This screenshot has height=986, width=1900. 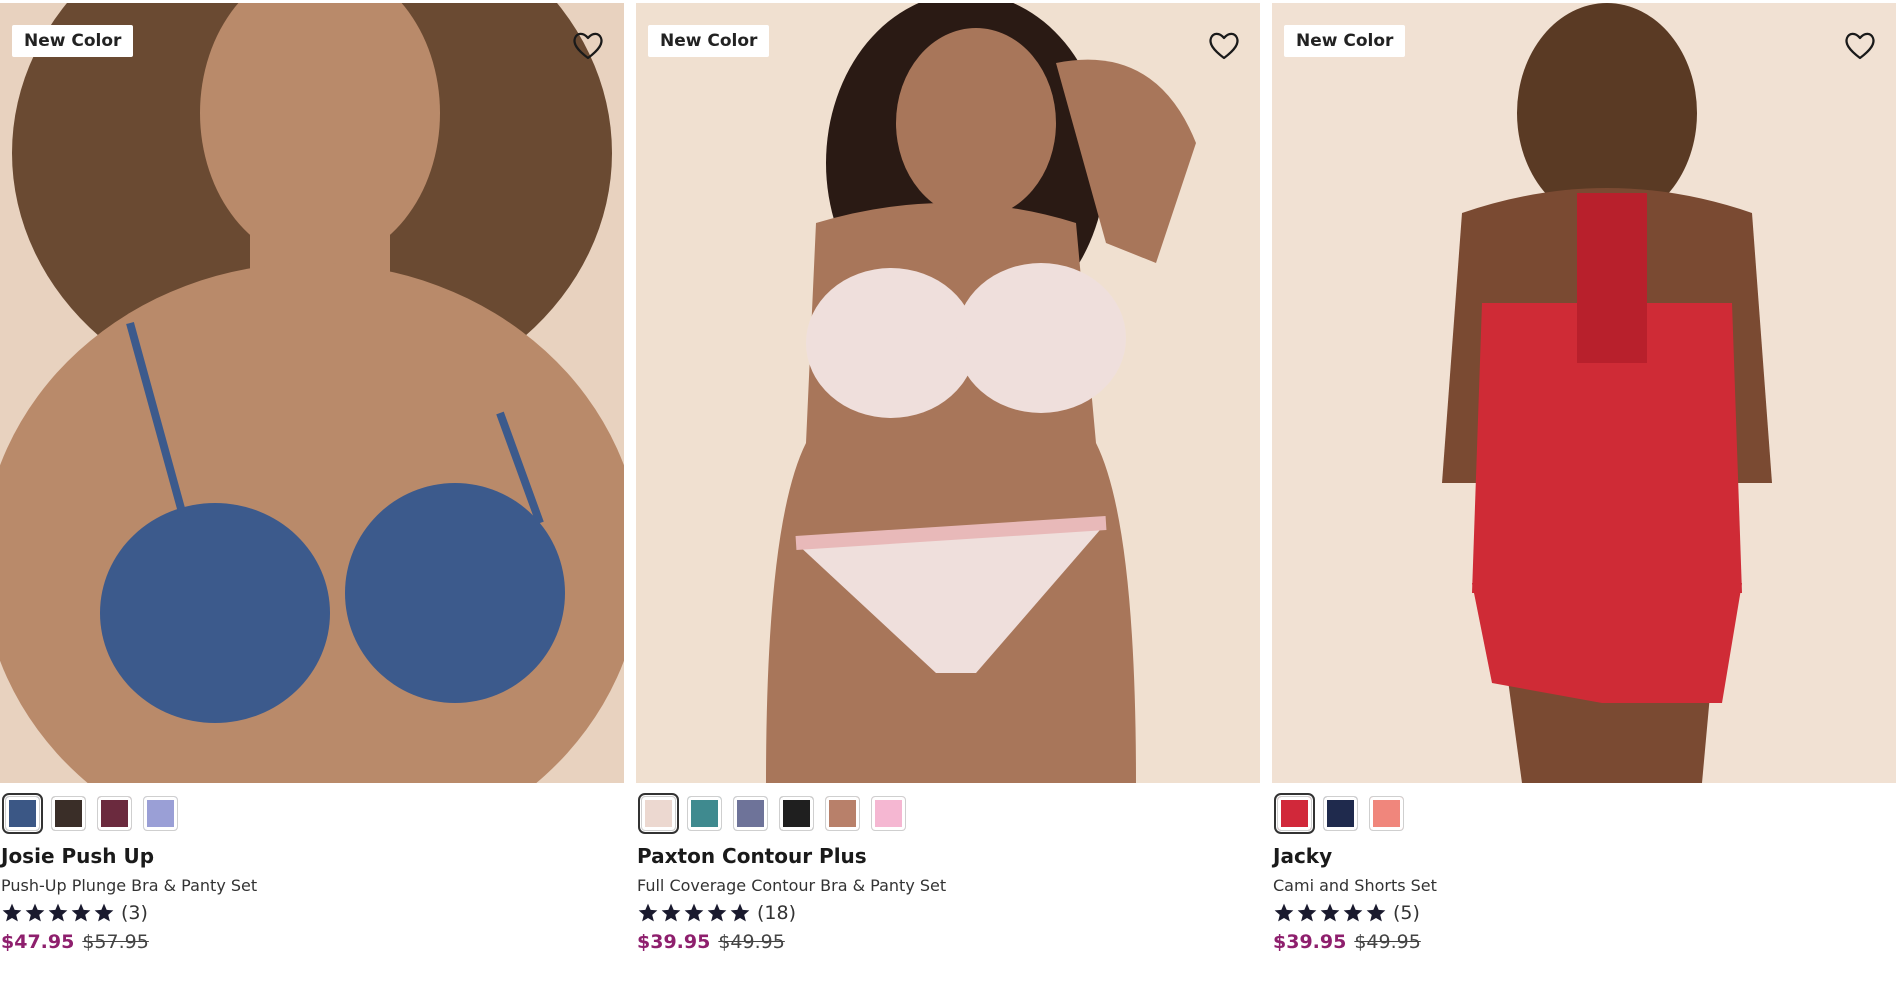 What do you see at coordinates (948, 856) in the screenshot?
I see `product-name: Paxton Contour Plus` at bounding box center [948, 856].